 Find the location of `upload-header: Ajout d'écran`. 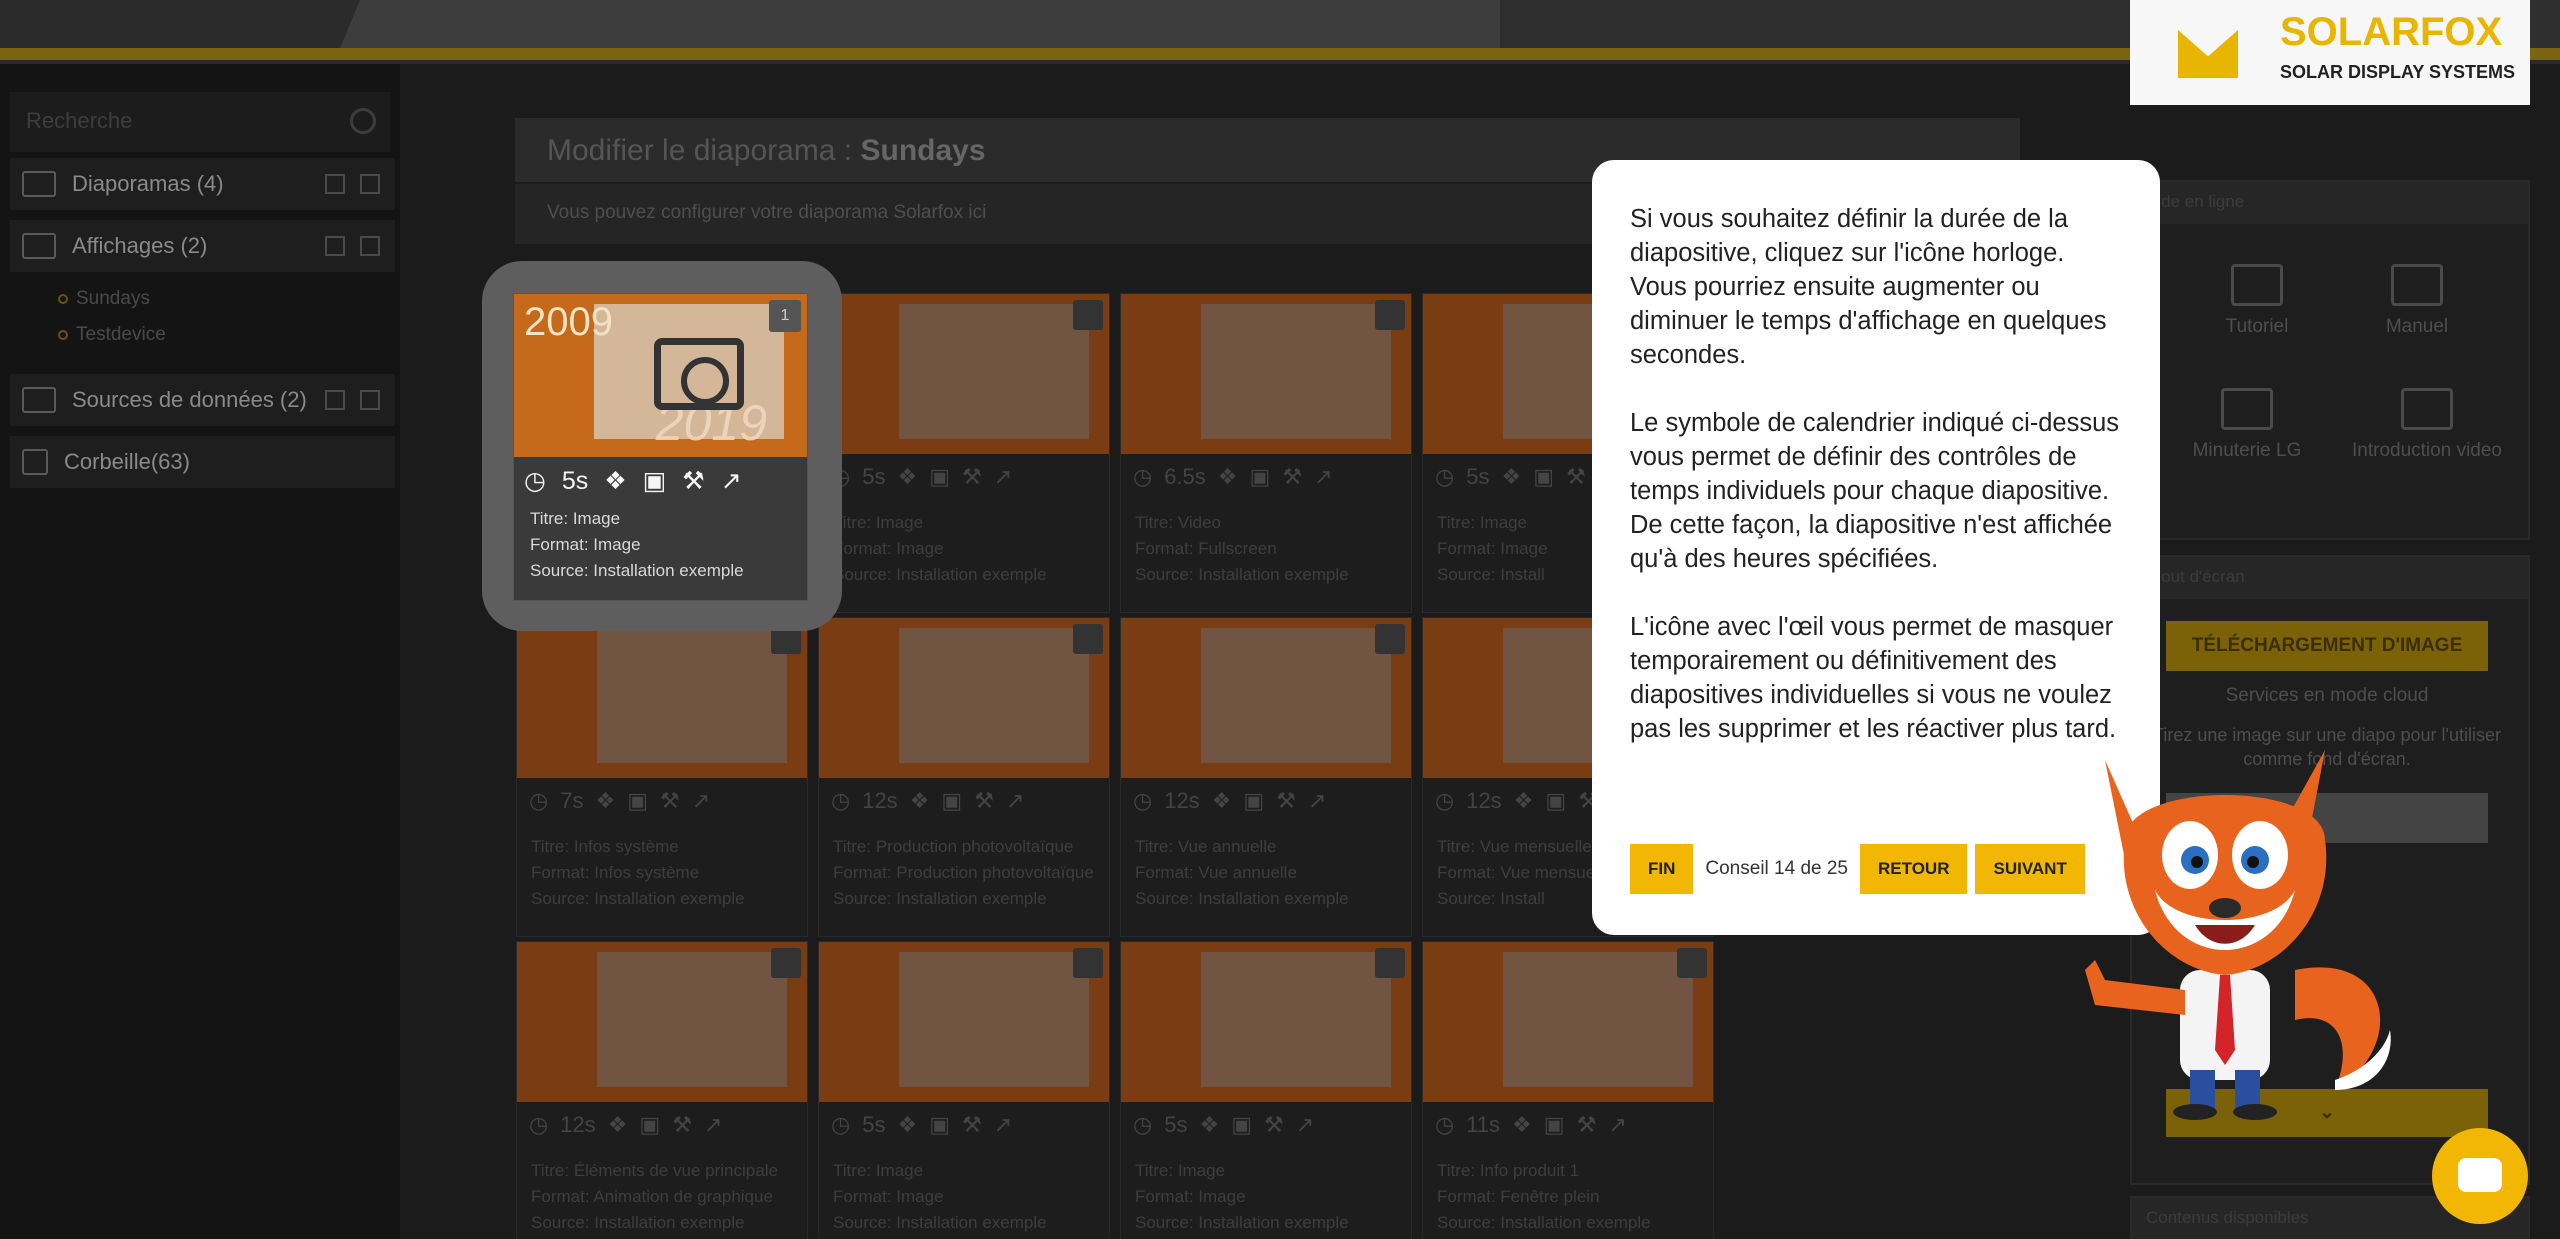

upload-header: Ajout d'écran is located at coordinates (2330, 578).